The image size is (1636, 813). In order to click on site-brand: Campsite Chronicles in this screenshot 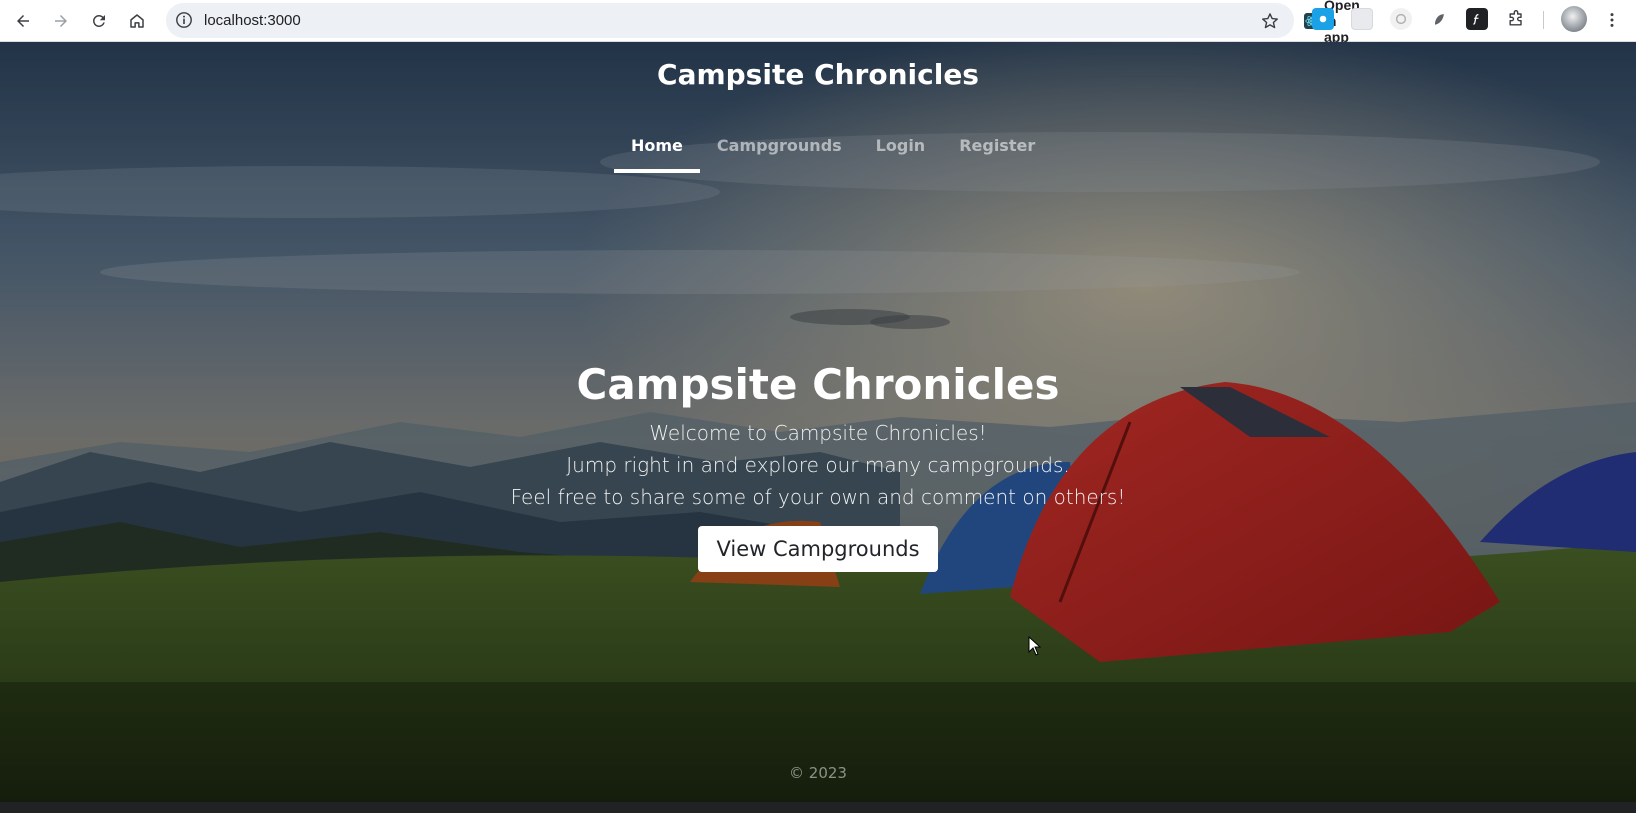, I will do `click(818, 74)`.